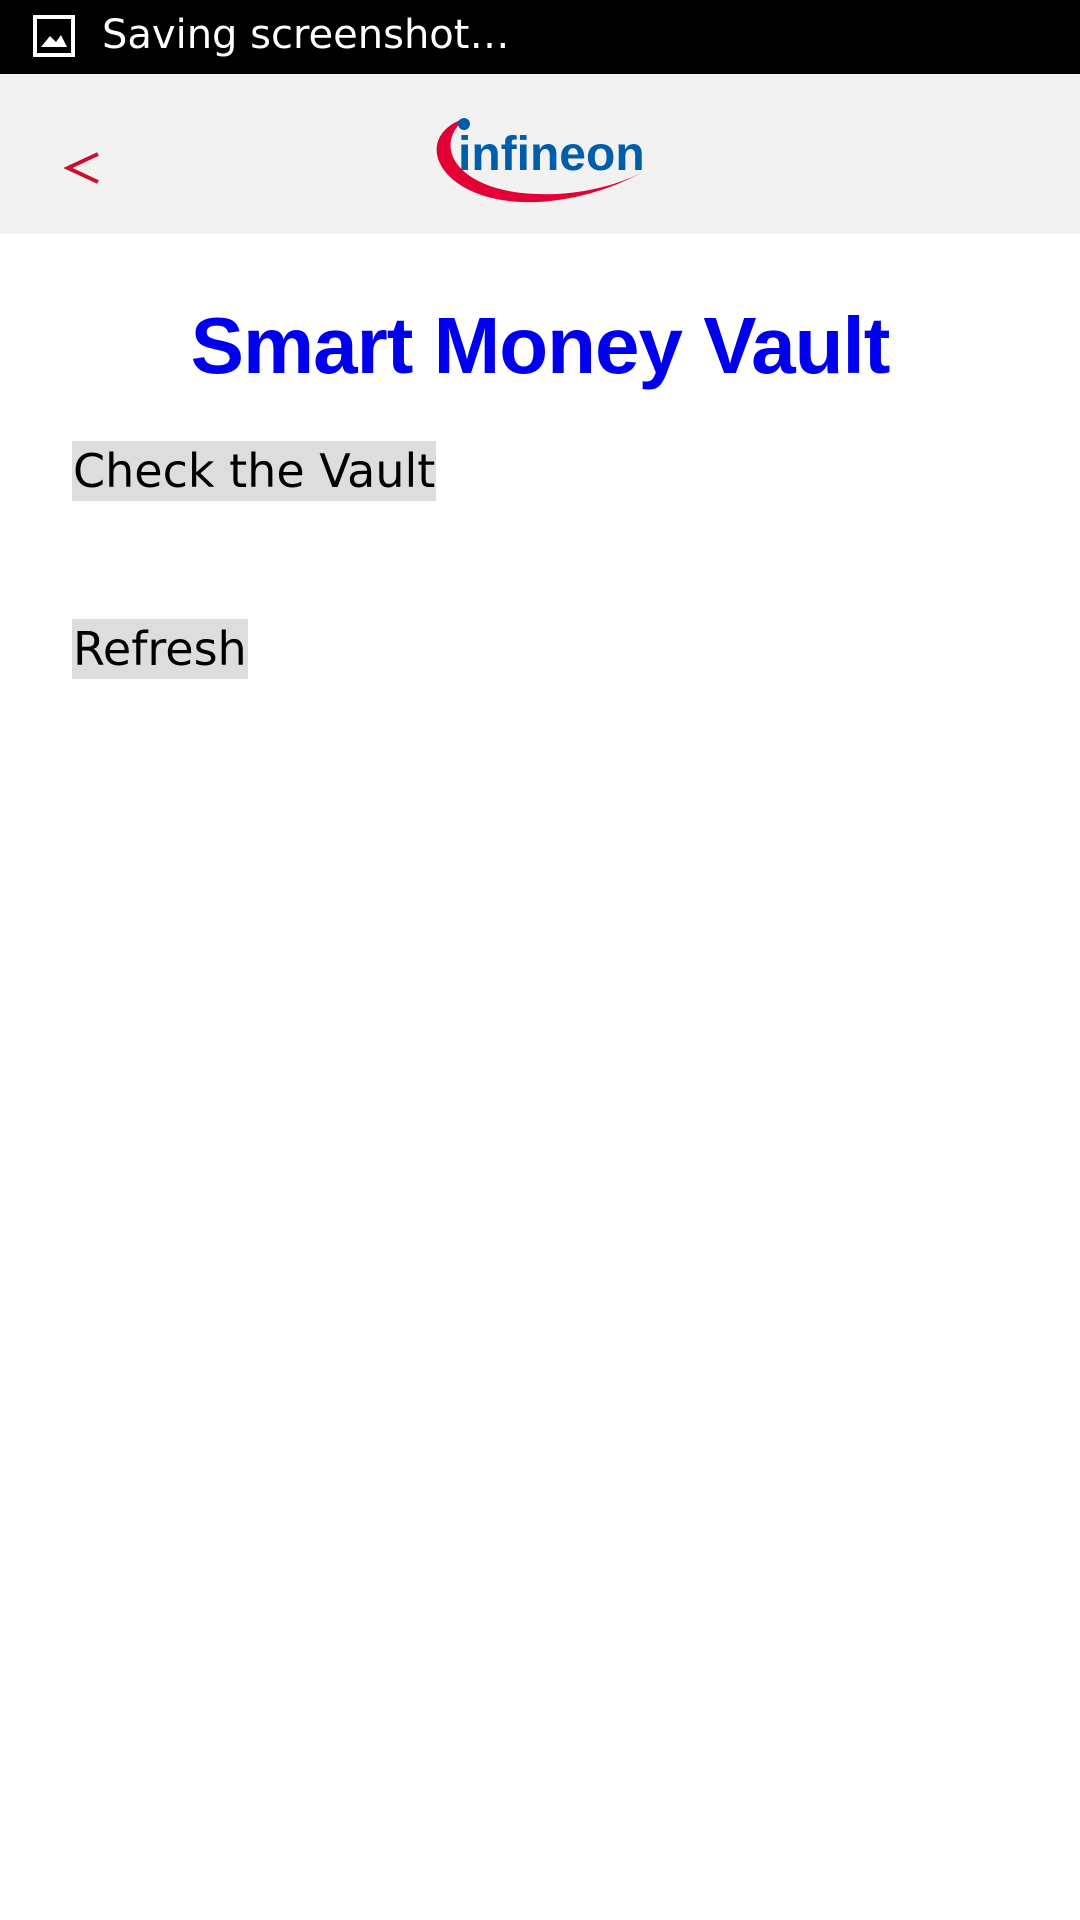 The height and width of the screenshot is (1920, 1080). I want to click on infineon-logo: infineon, so click(539, 156).